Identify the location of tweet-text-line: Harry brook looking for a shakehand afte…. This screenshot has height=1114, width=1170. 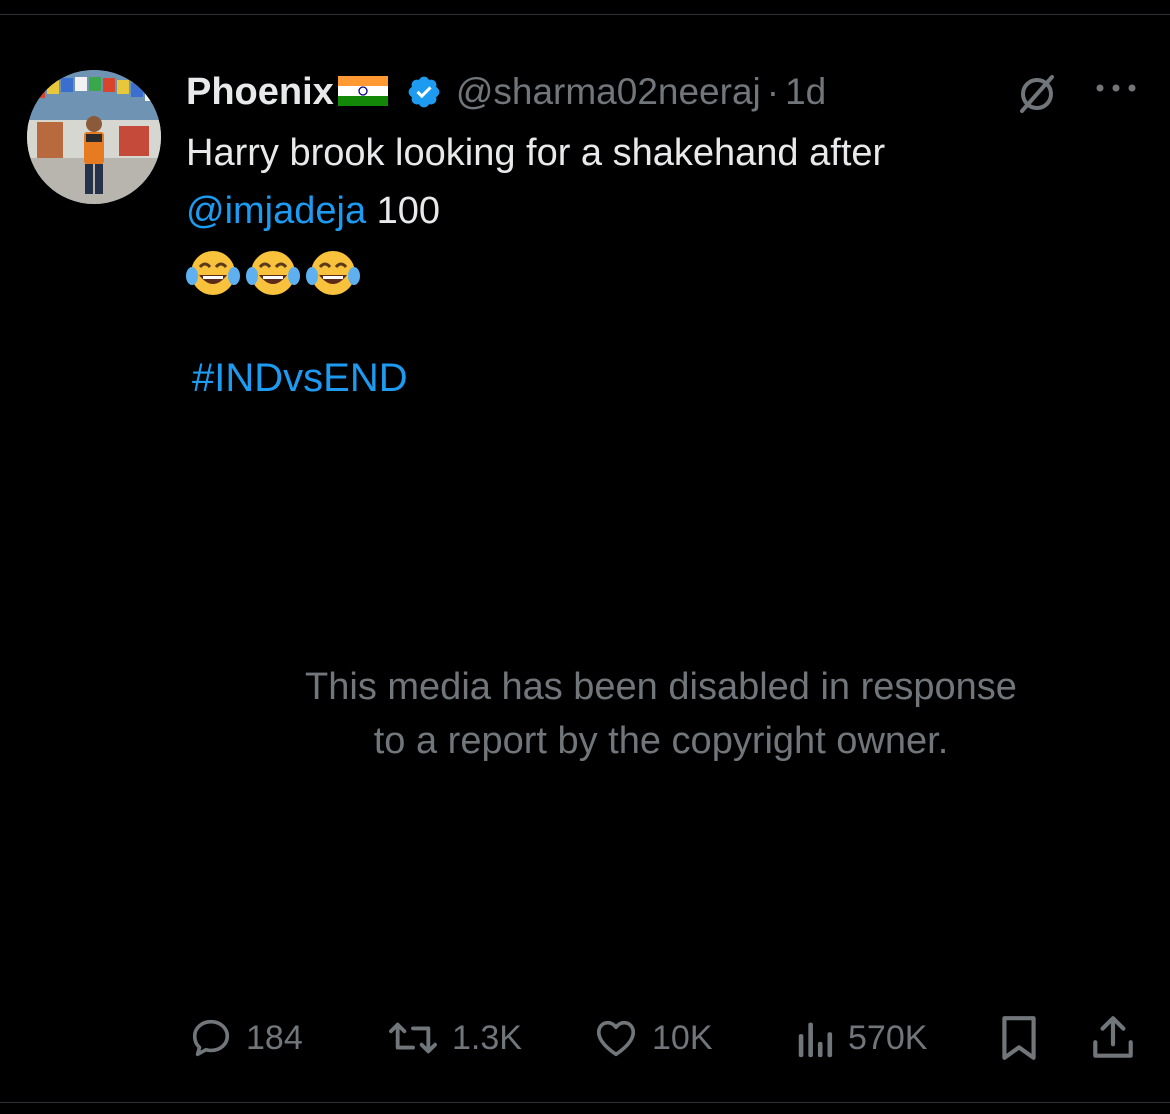
(536, 153).